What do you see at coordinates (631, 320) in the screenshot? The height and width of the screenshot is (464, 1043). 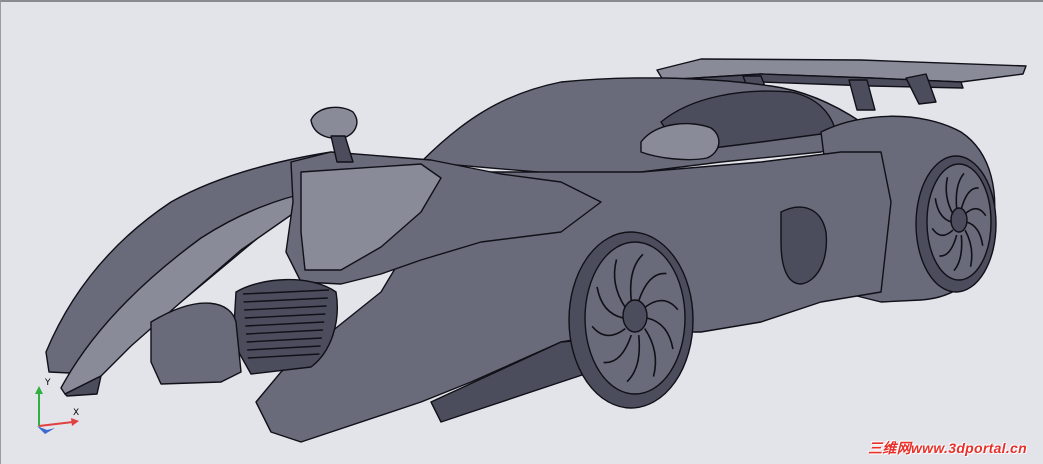 I see `front-wheel` at bounding box center [631, 320].